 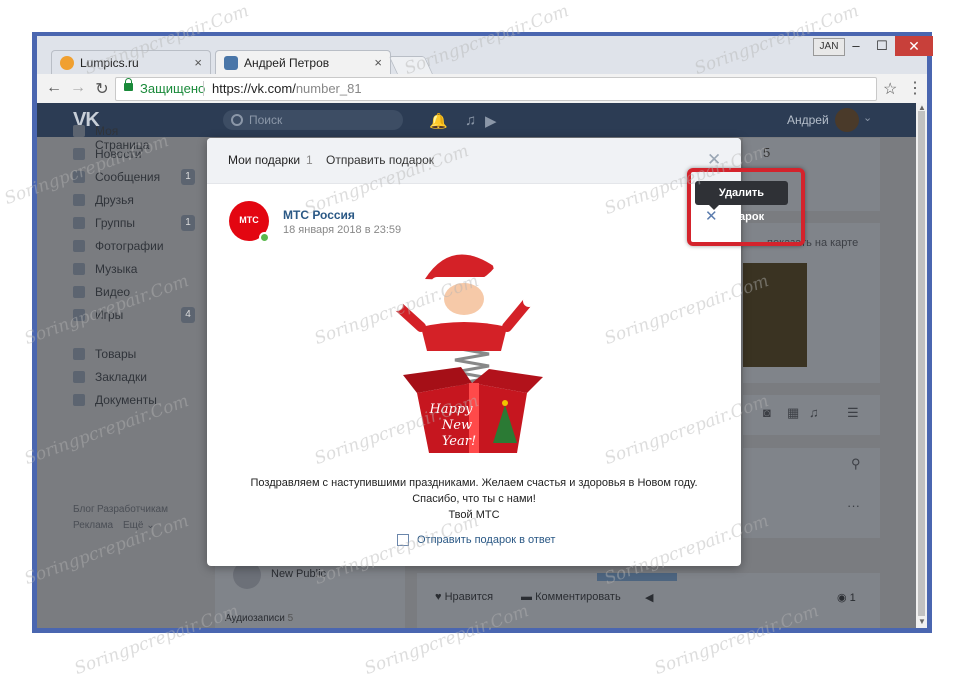 What do you see at coordinates (380, 160) in the screenshot?
I see `send-gift-link: Отправить подарок` at bounding box center [380, 160].